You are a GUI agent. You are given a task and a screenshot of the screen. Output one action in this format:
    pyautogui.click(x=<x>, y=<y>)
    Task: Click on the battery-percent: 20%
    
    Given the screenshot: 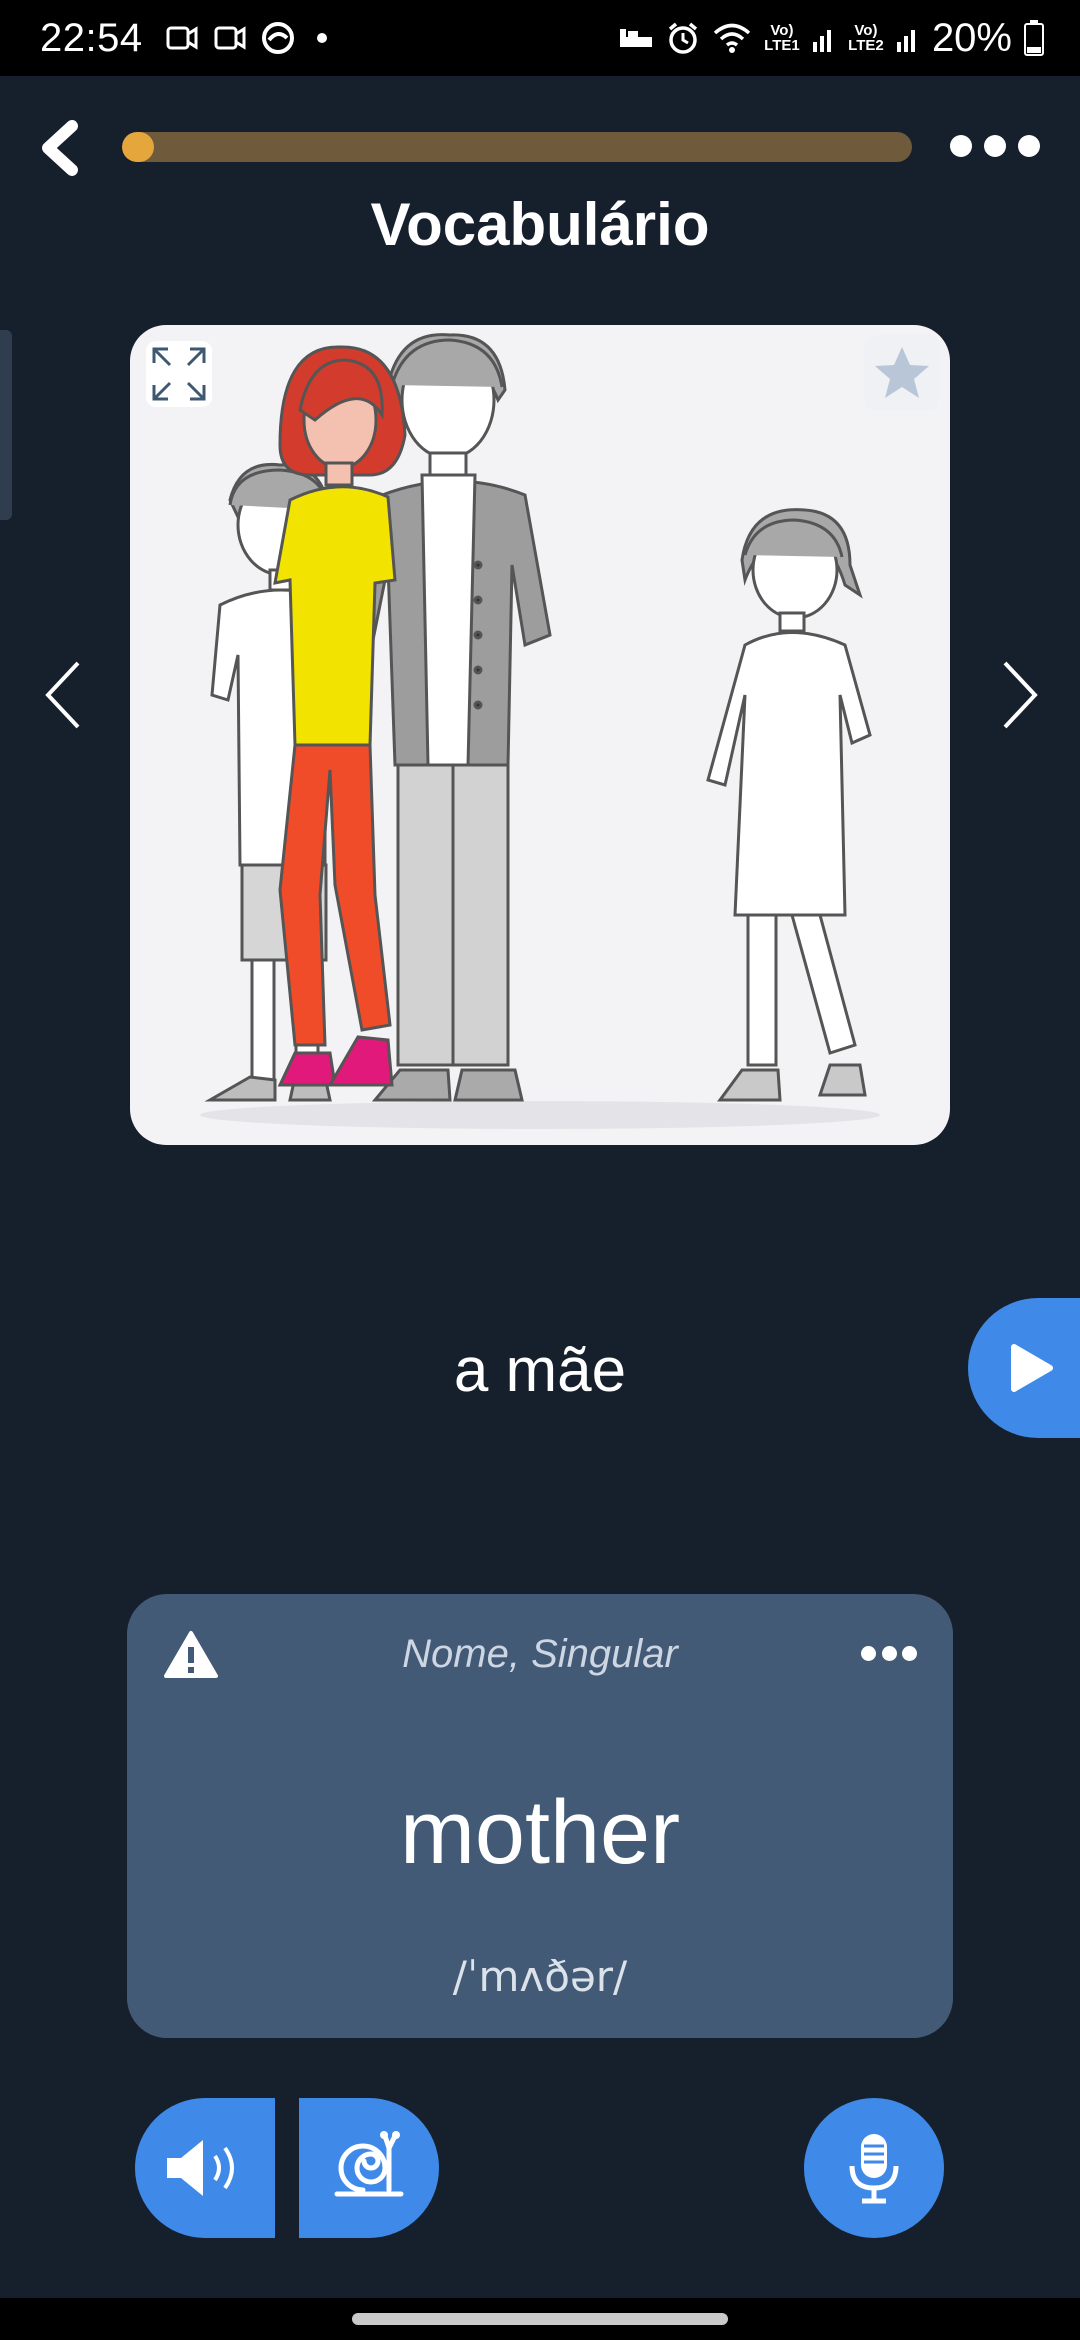 What is the action you would take?
    pyautogui.click(x=971, y=37)
    